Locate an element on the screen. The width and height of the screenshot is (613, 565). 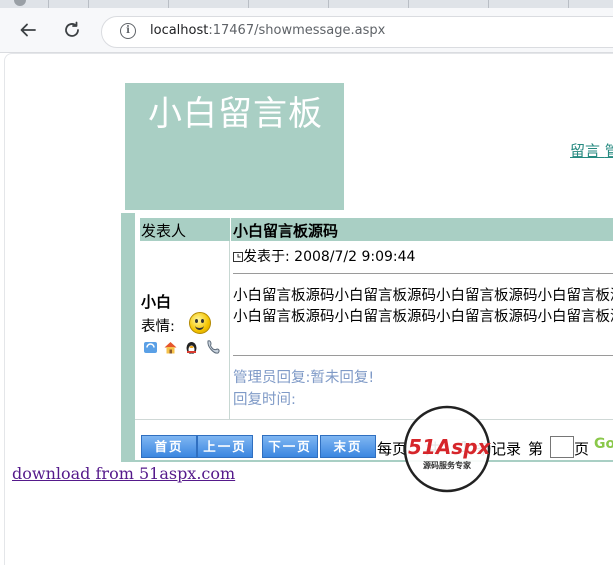
admin-link: 管 is located at coordinates (609, 151).